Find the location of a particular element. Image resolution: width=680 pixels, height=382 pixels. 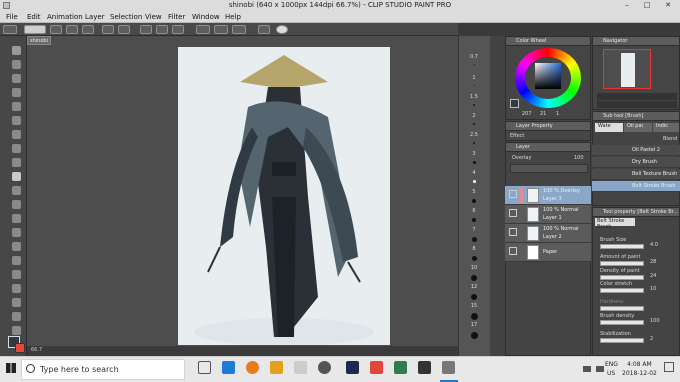

menu-help: Help is located at coordinates (233, 17).